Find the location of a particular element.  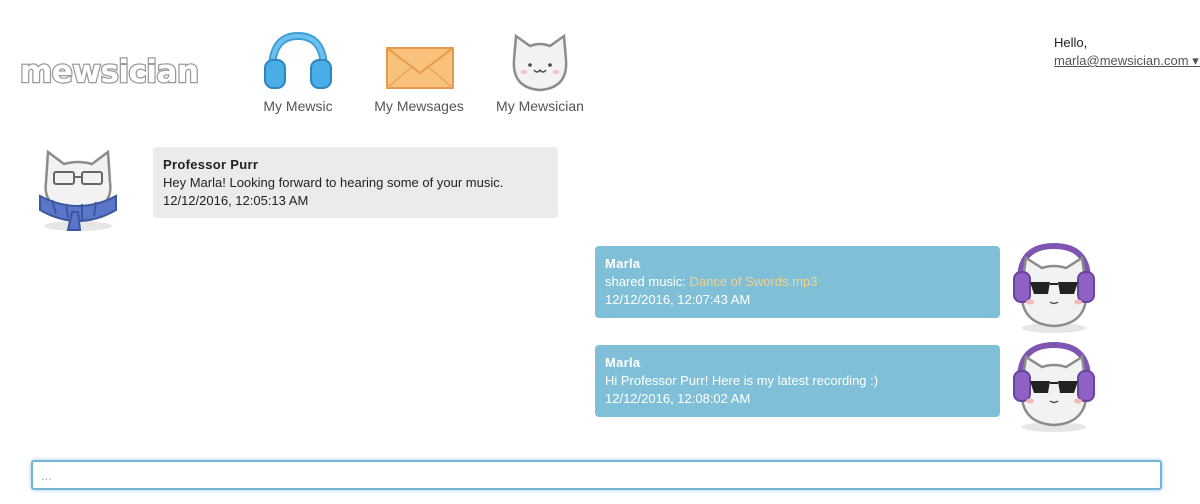

professor-purr-avatar is located at coordinates (78, 191).